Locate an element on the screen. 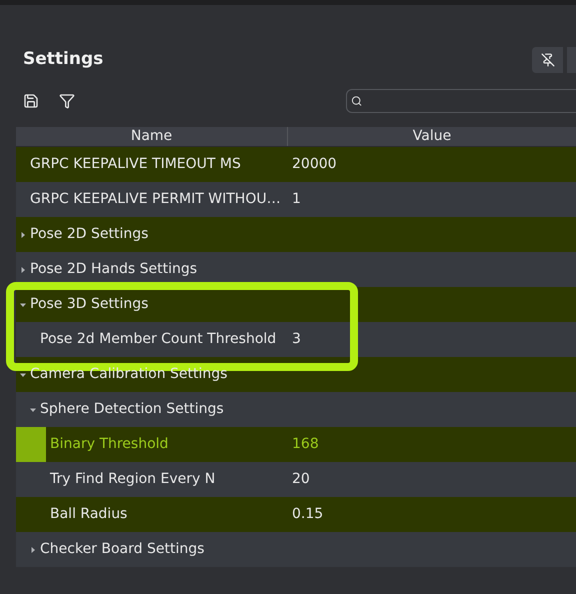 This screenshot has width=576, height=594. search-field is located at coordinates (461, 101).